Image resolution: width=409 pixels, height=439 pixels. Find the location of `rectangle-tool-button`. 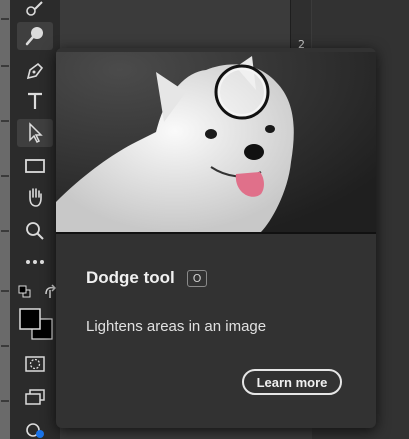

rectangle-tool-button is located at coordinates (35, 166).